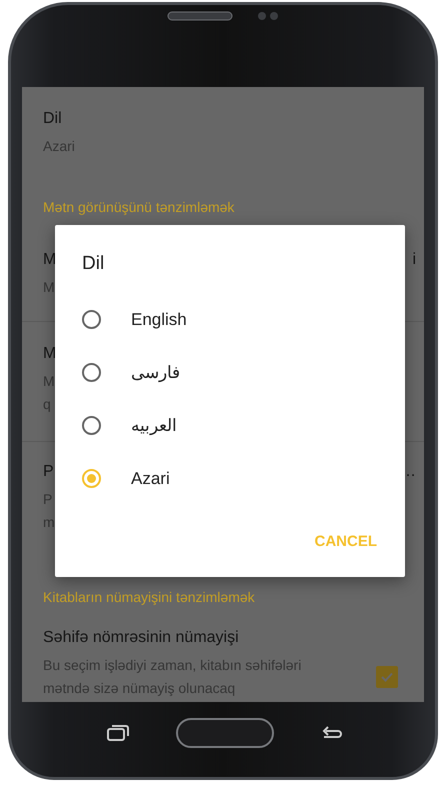  What do you see at coordinates (225, 733) in the screenshot?
I see `home-button` at bounding box center [225, 733].